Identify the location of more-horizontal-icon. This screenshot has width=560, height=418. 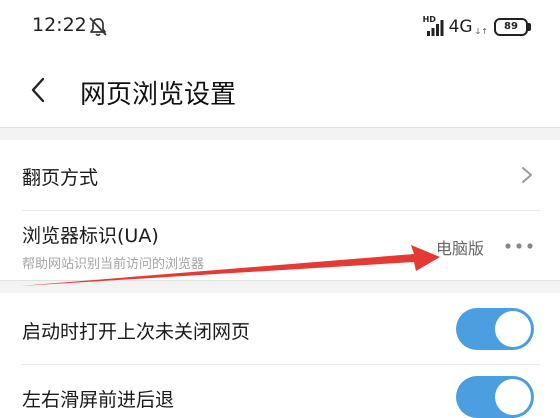
(519, 246).